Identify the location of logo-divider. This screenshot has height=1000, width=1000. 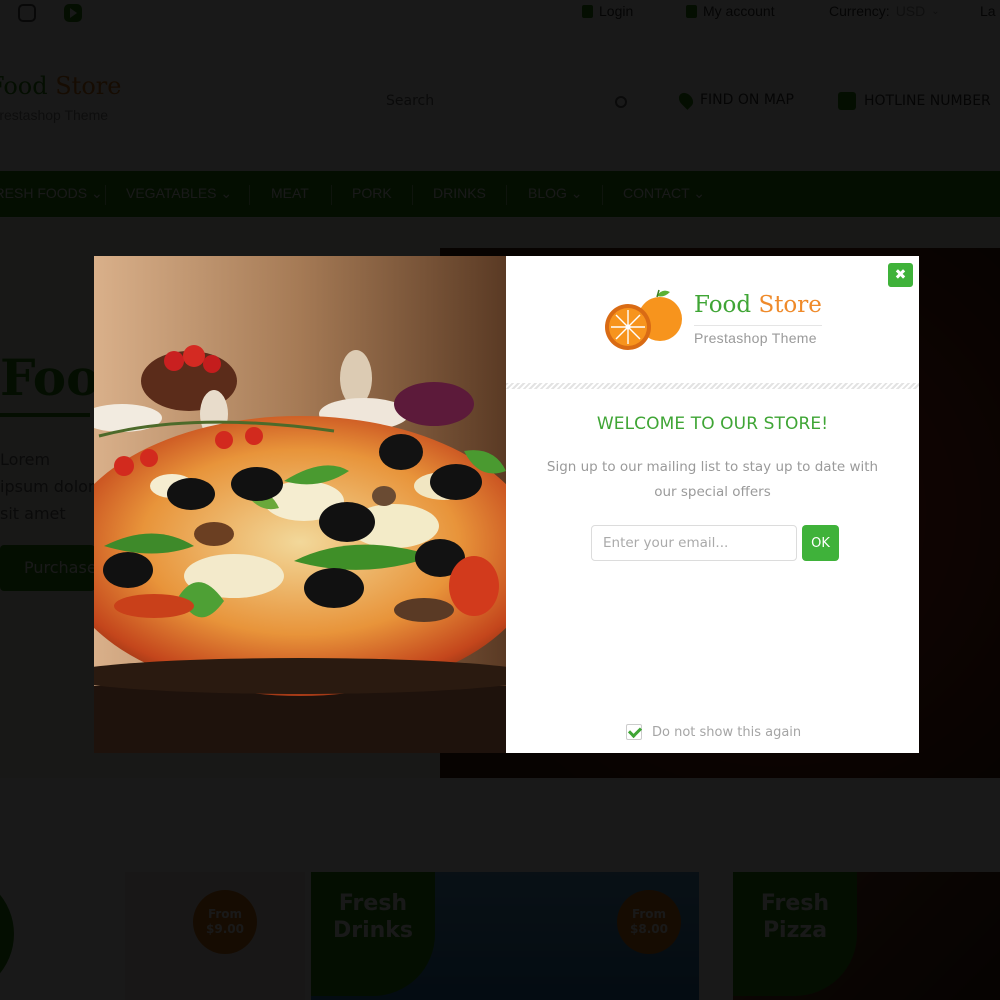
(758, 325).